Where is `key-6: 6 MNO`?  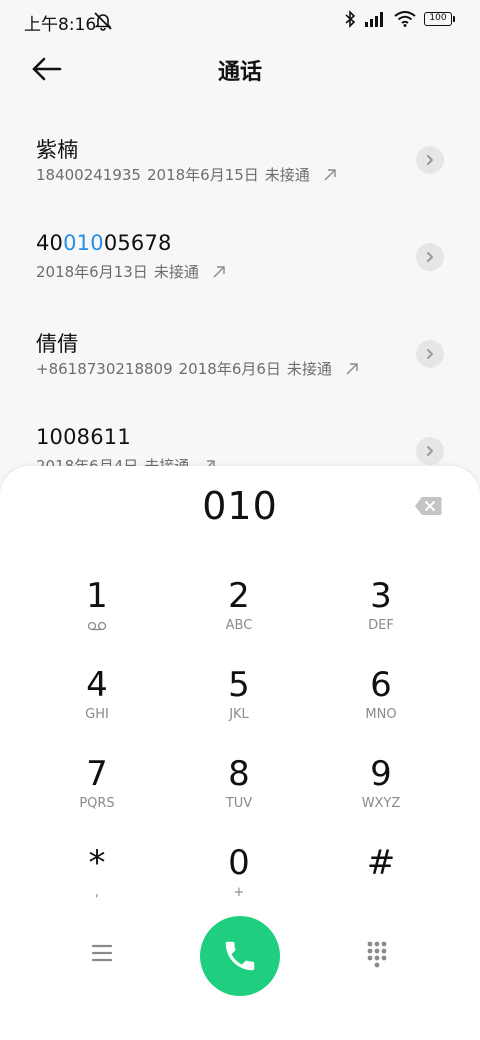
key-6: 6 MNO is located at coordinates (381, 705).